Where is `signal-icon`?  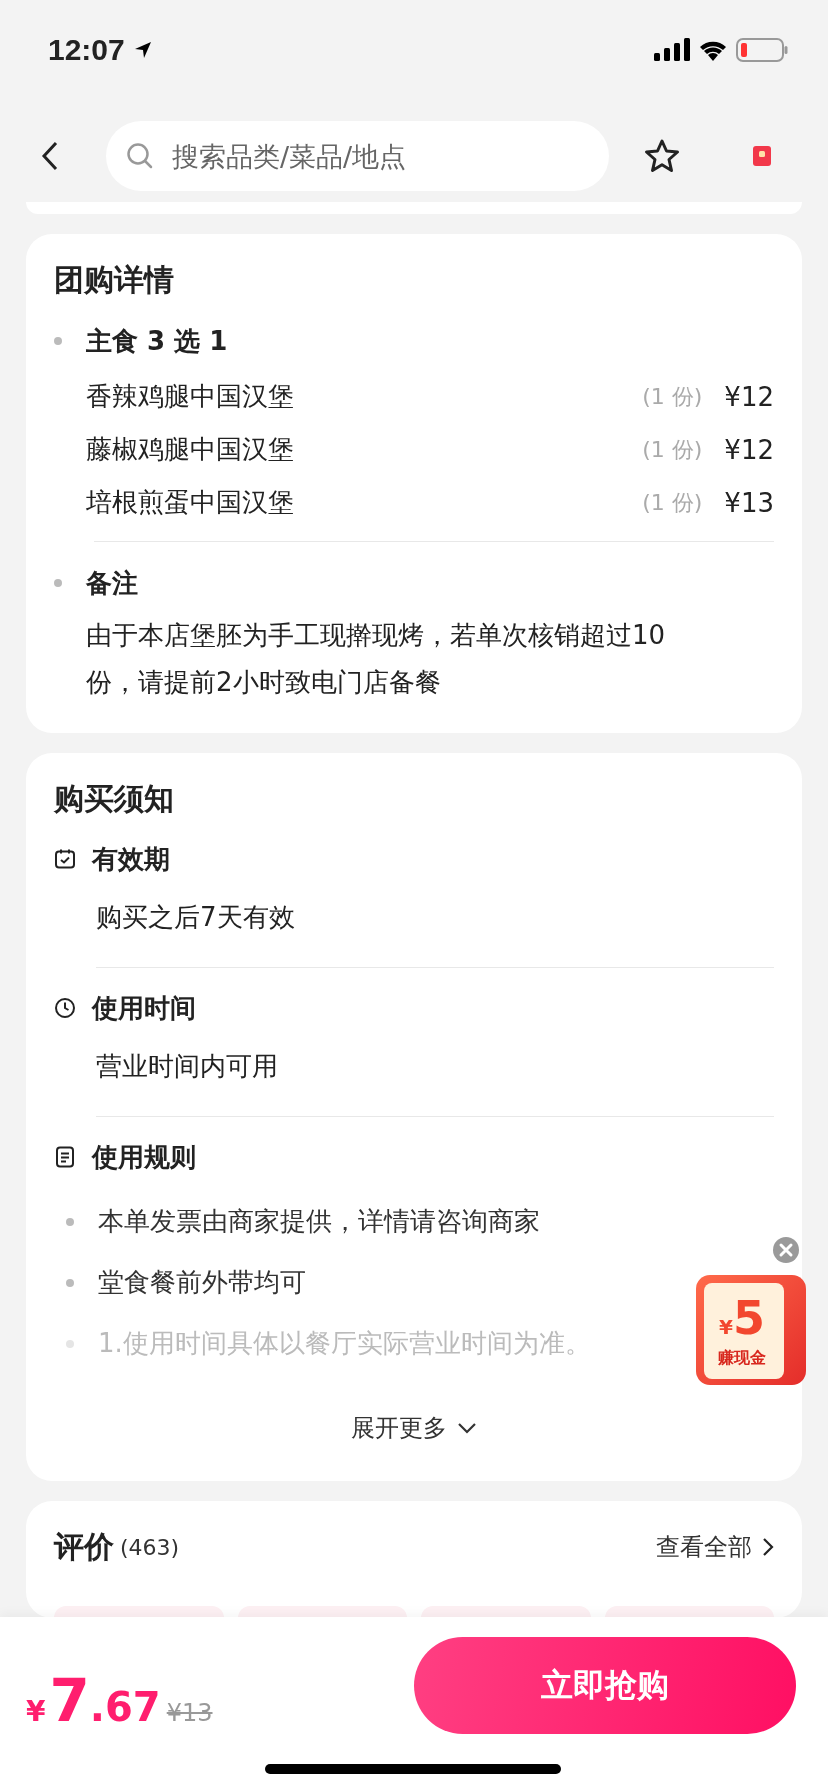 signal-icon is located at coordinates (672, 50).